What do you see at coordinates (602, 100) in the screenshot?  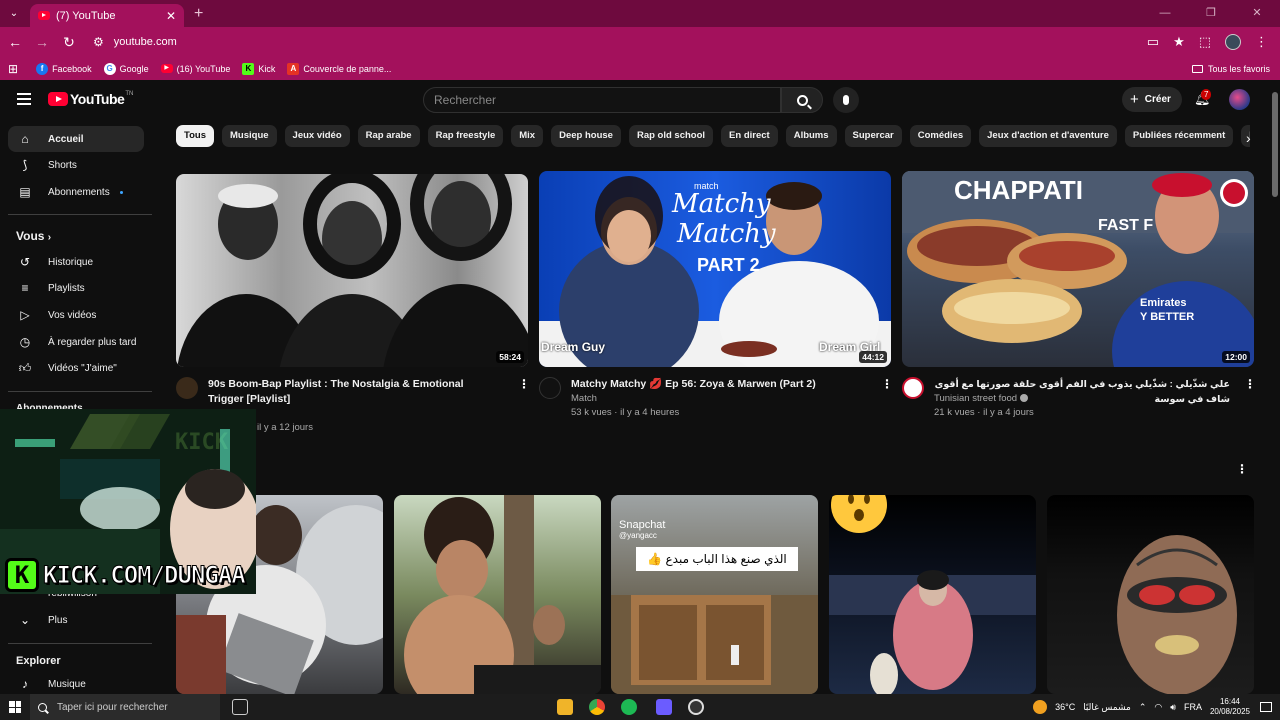 I see `search-input: Rechercher` at bounding box center [602, 100].